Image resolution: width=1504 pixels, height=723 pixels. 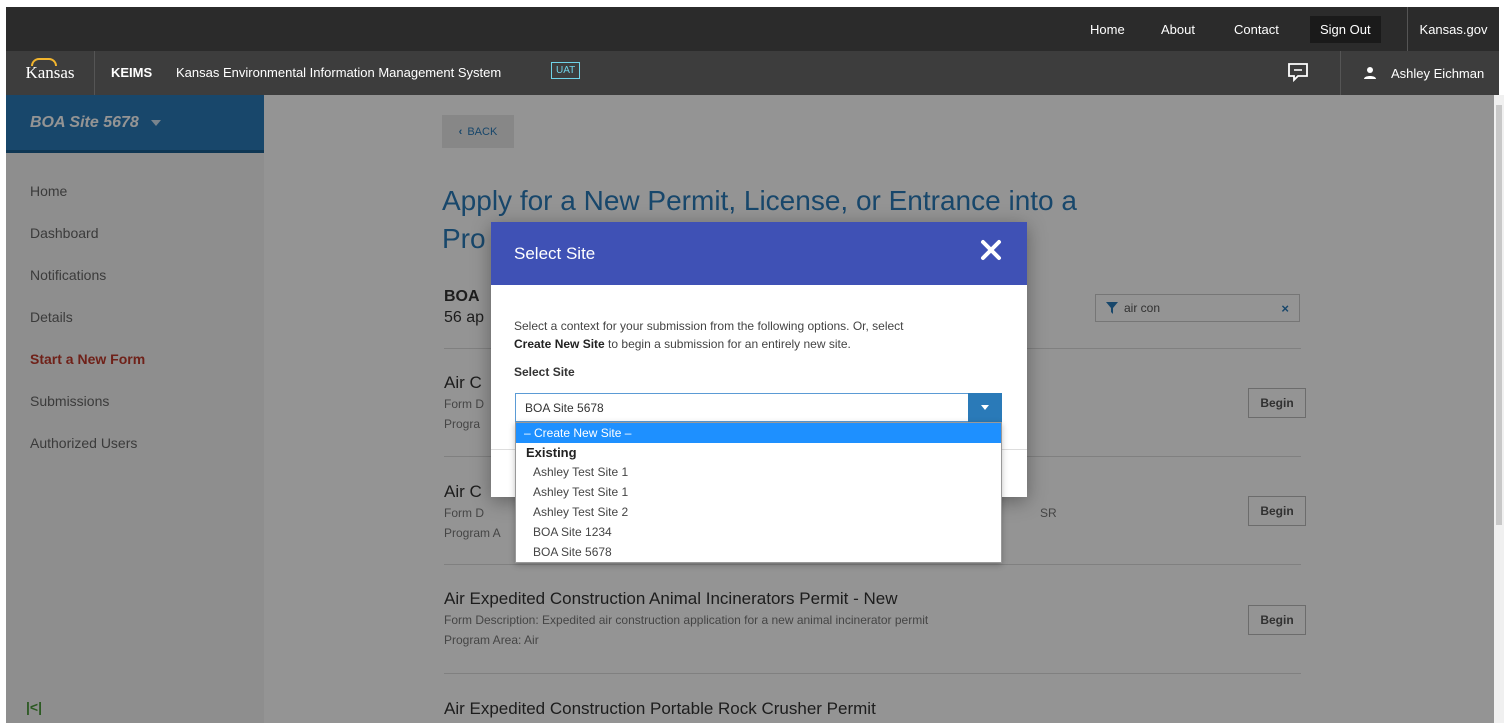 I want to click on select-site-label: Select Site, so click(x=544, y=372).